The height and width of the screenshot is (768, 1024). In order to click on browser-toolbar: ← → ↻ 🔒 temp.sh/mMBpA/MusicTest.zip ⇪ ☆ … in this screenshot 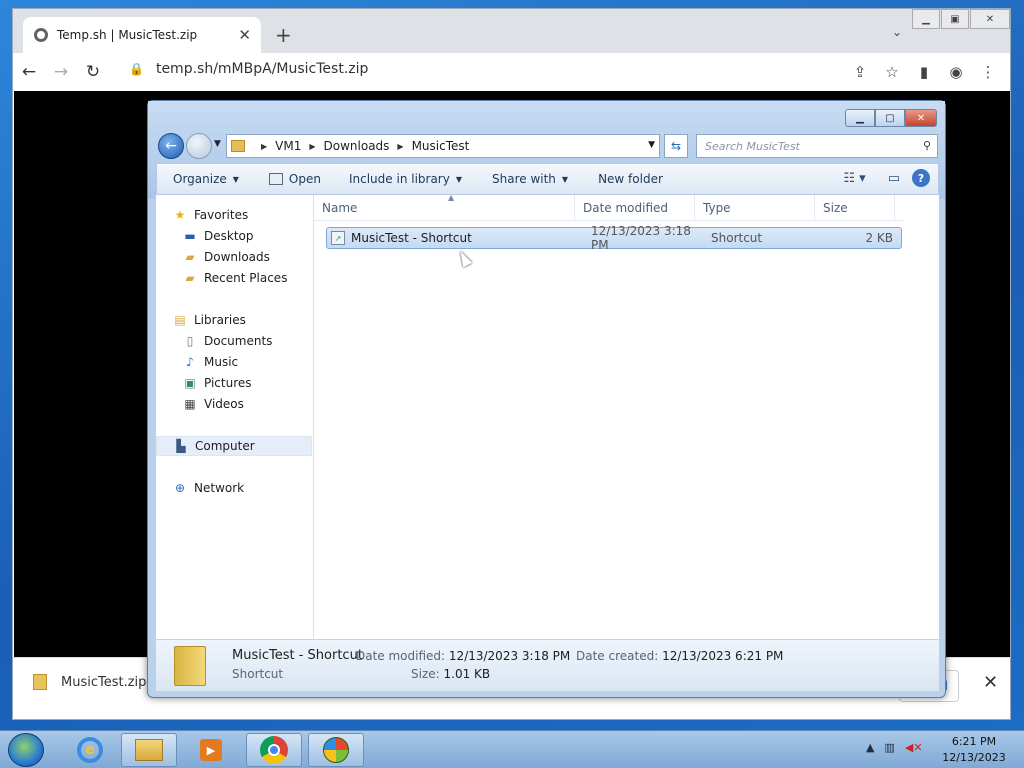, I will do `click(511, 72)`.